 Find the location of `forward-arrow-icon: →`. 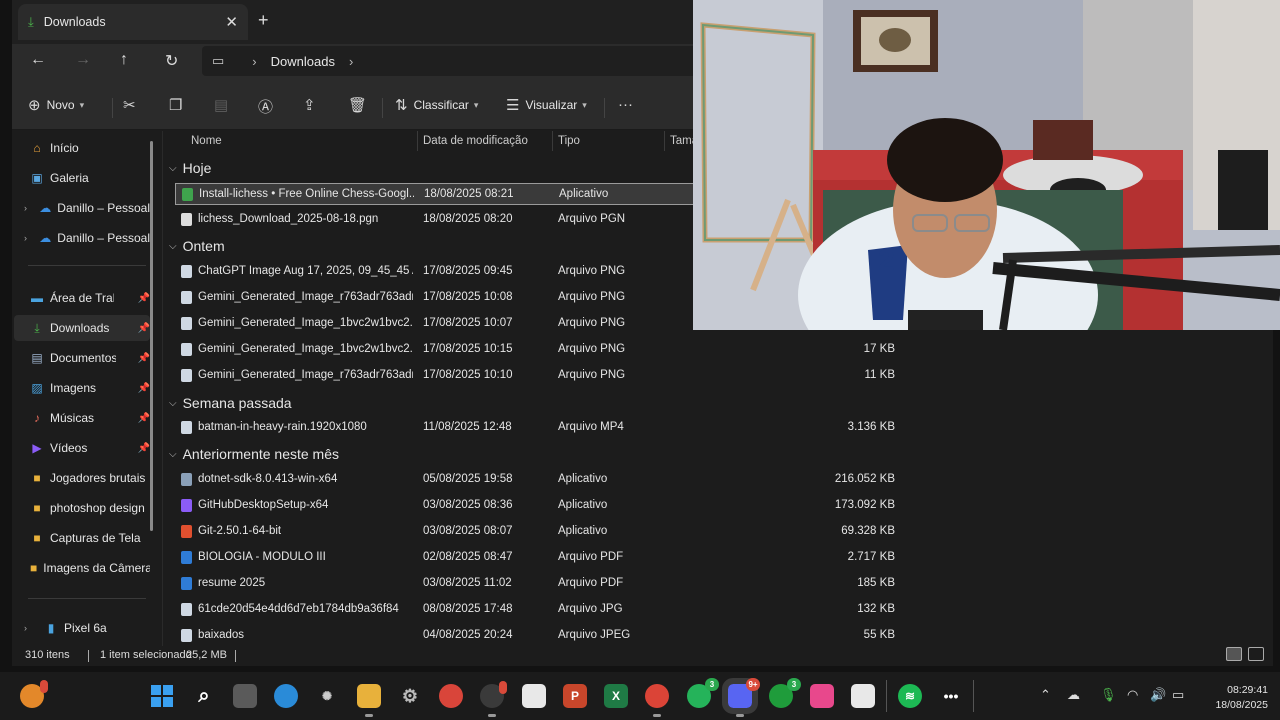

forward-arrow-icon: → is located at coordinates (83, 60).